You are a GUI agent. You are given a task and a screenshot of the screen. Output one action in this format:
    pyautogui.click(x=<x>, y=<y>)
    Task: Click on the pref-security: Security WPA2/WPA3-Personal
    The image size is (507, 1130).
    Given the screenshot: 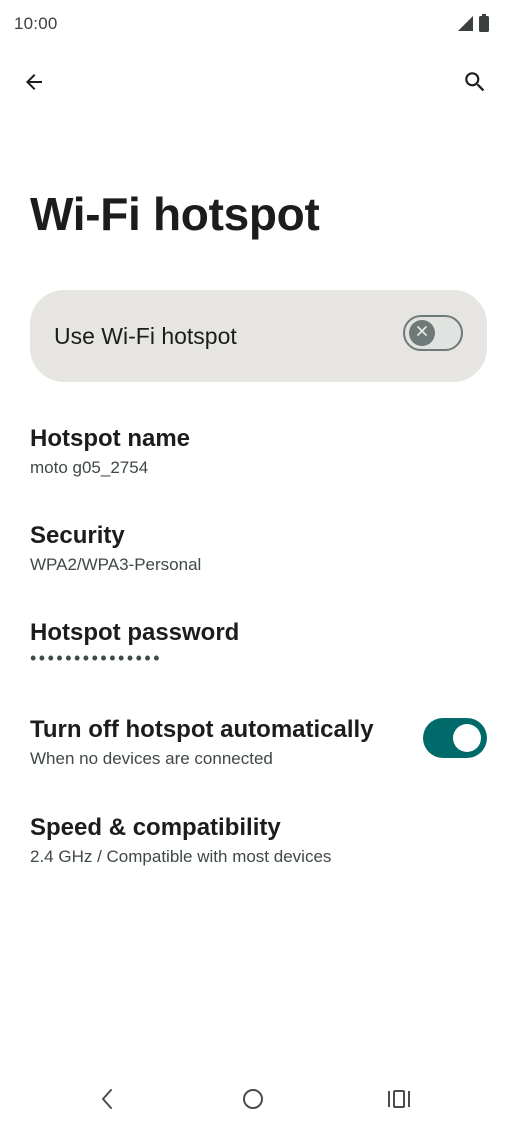 What is the action you would take?
    pyautogui.click(x=258, y=549)
    